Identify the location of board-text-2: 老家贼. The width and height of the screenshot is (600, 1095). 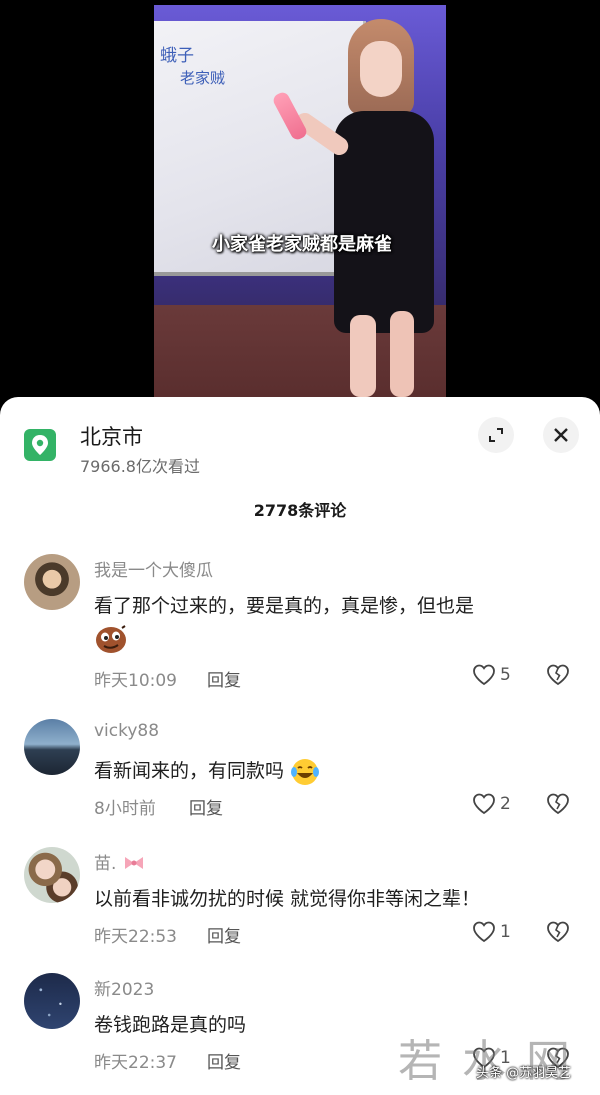
(203, 78).